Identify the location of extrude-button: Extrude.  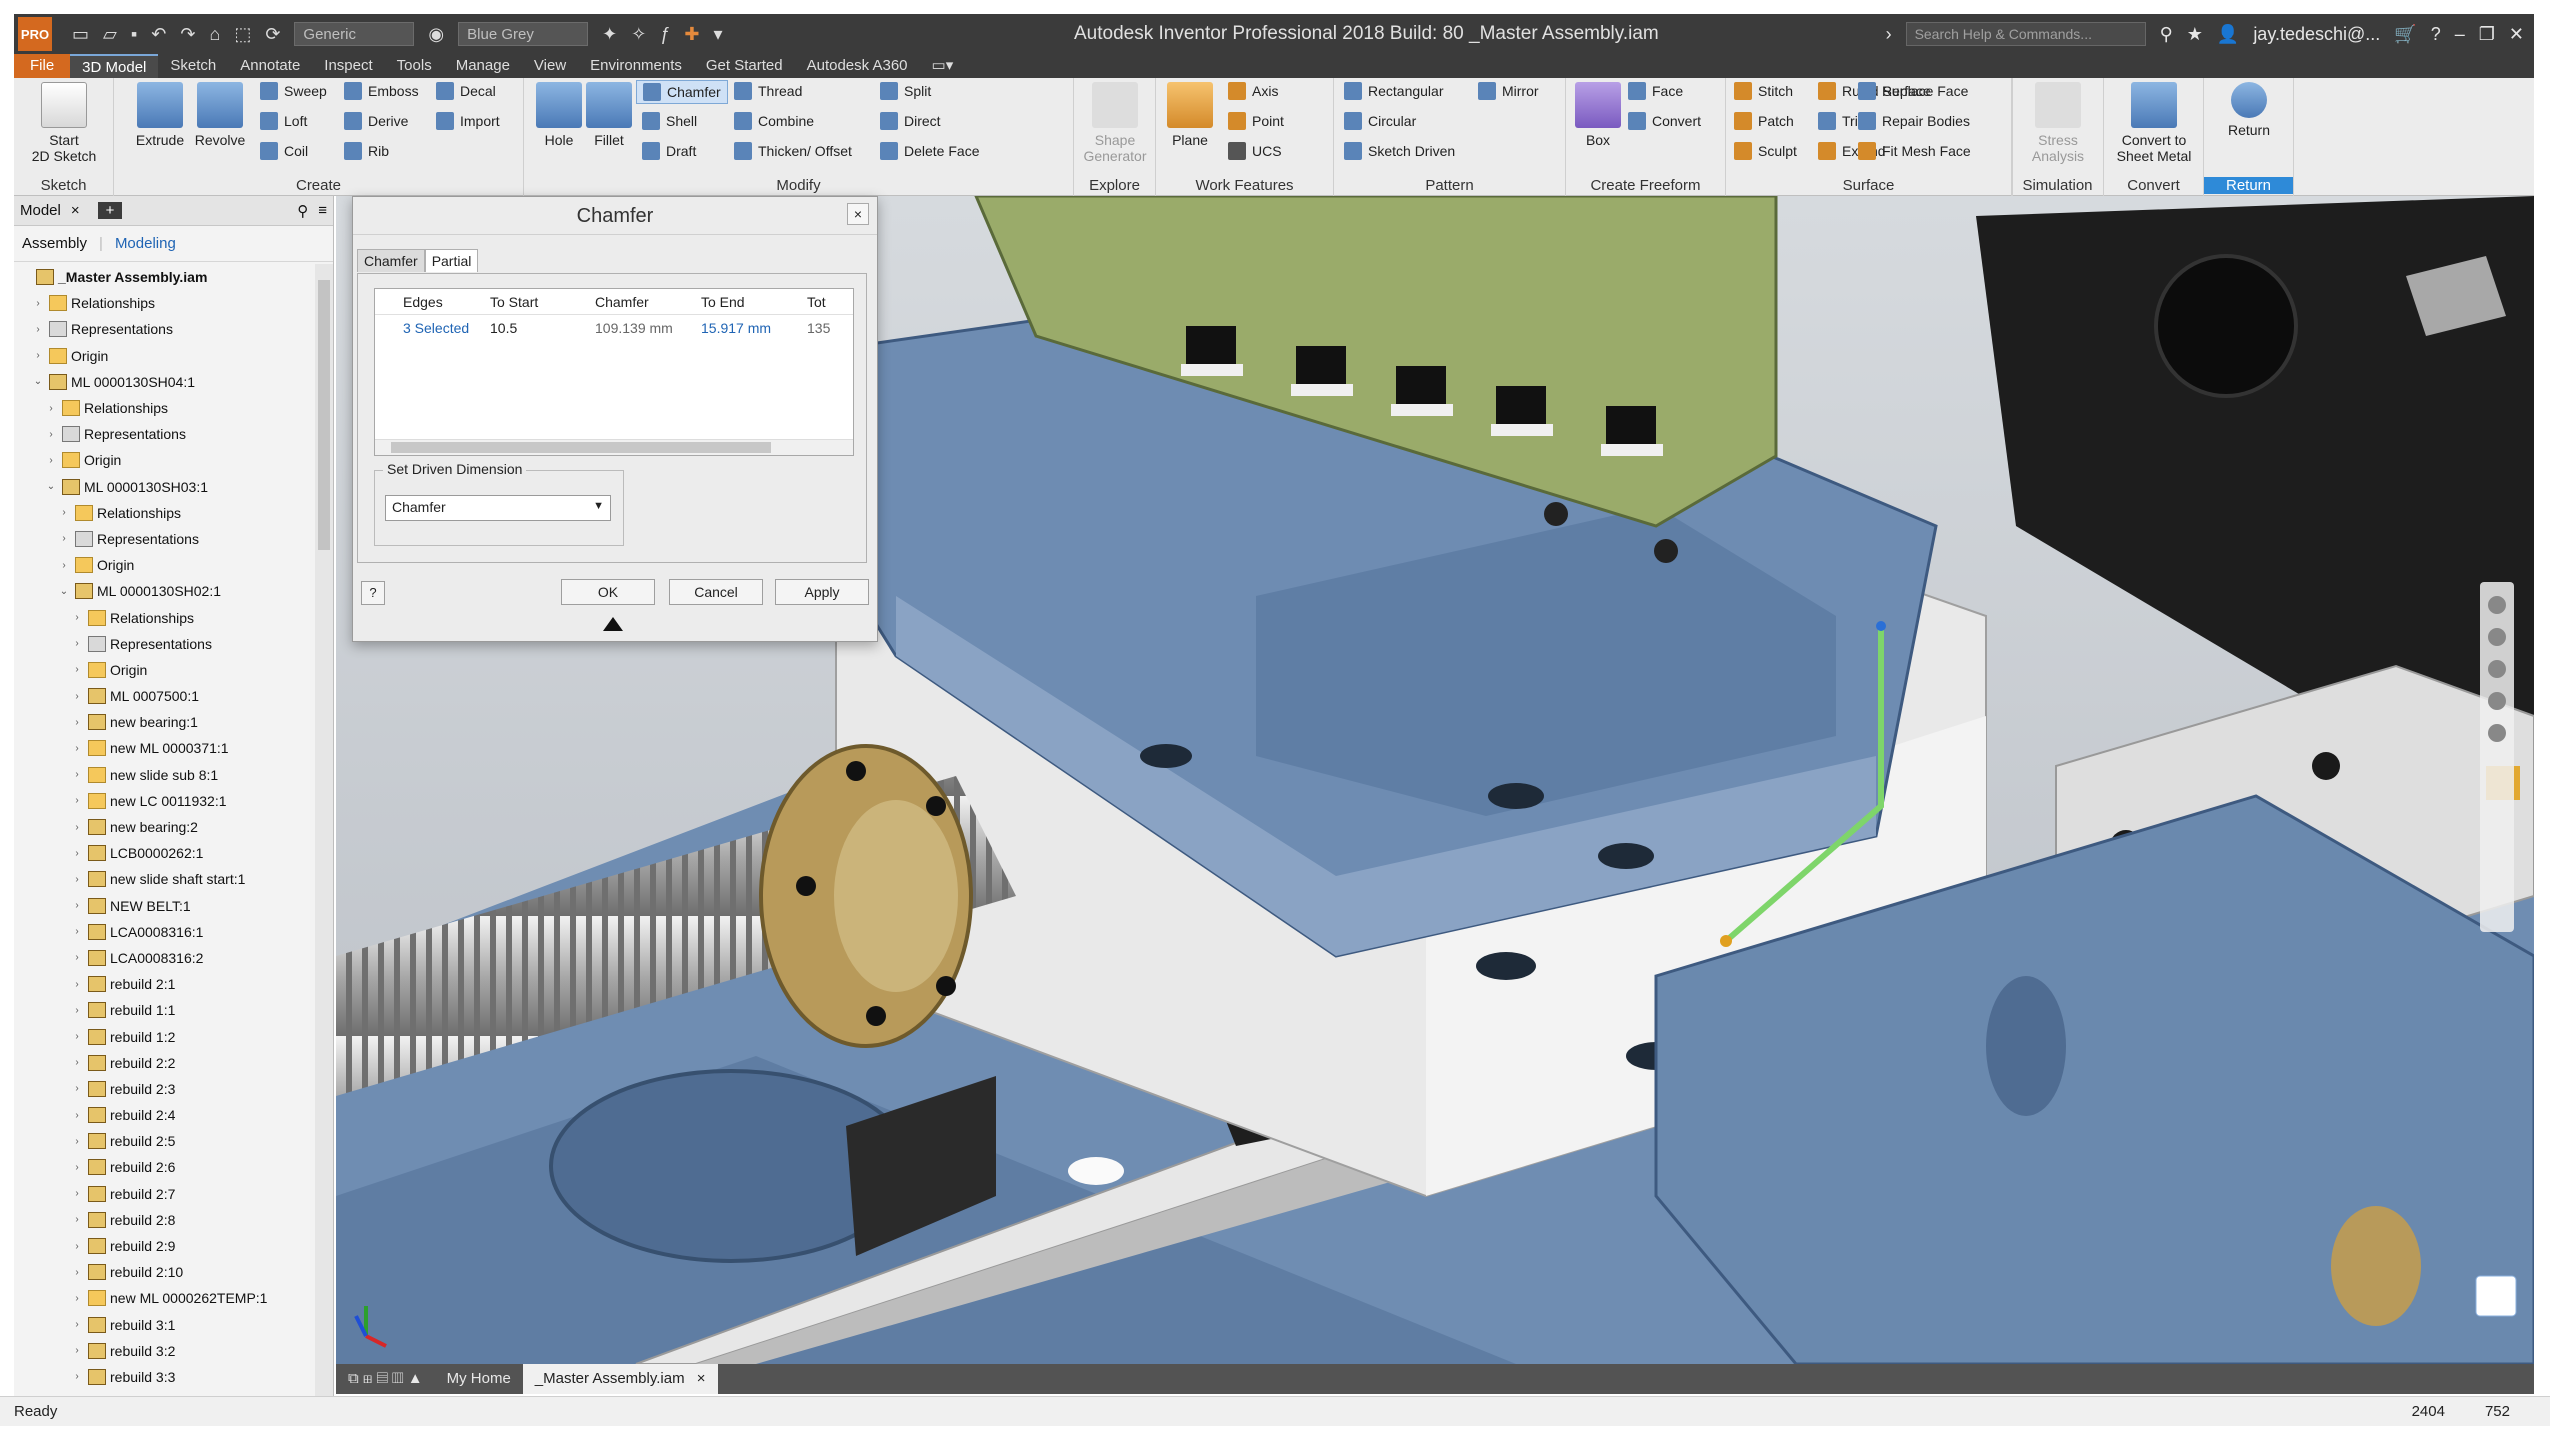
(160, 115).